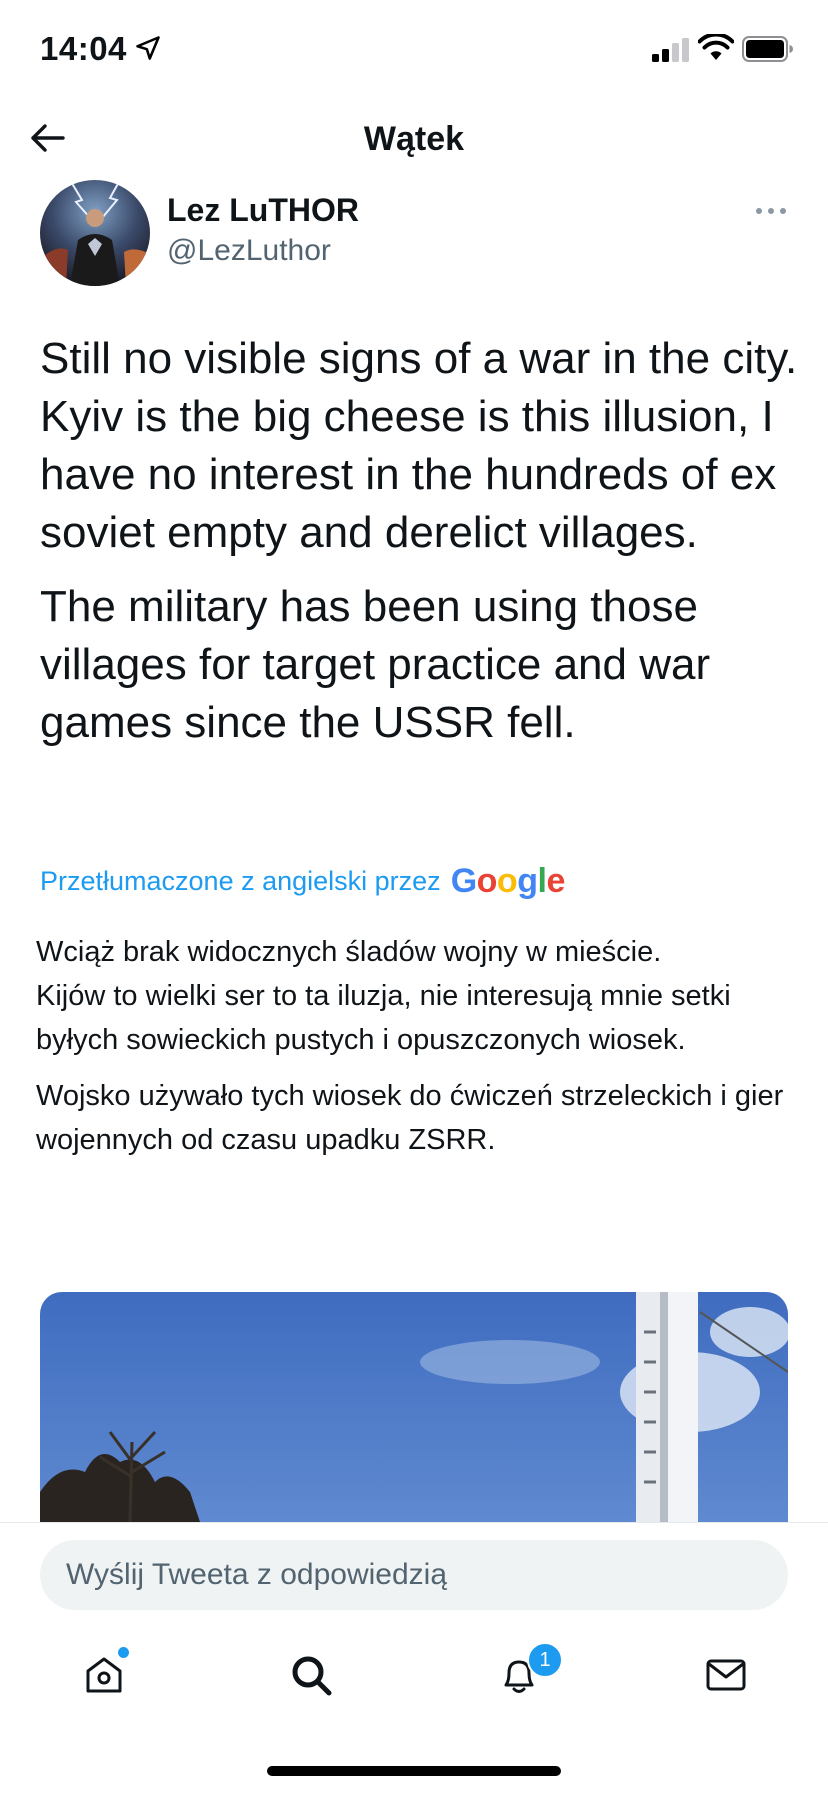 The height and width of the screenshot is (1793, 828). I want to click on more-button, so click(771, 211).